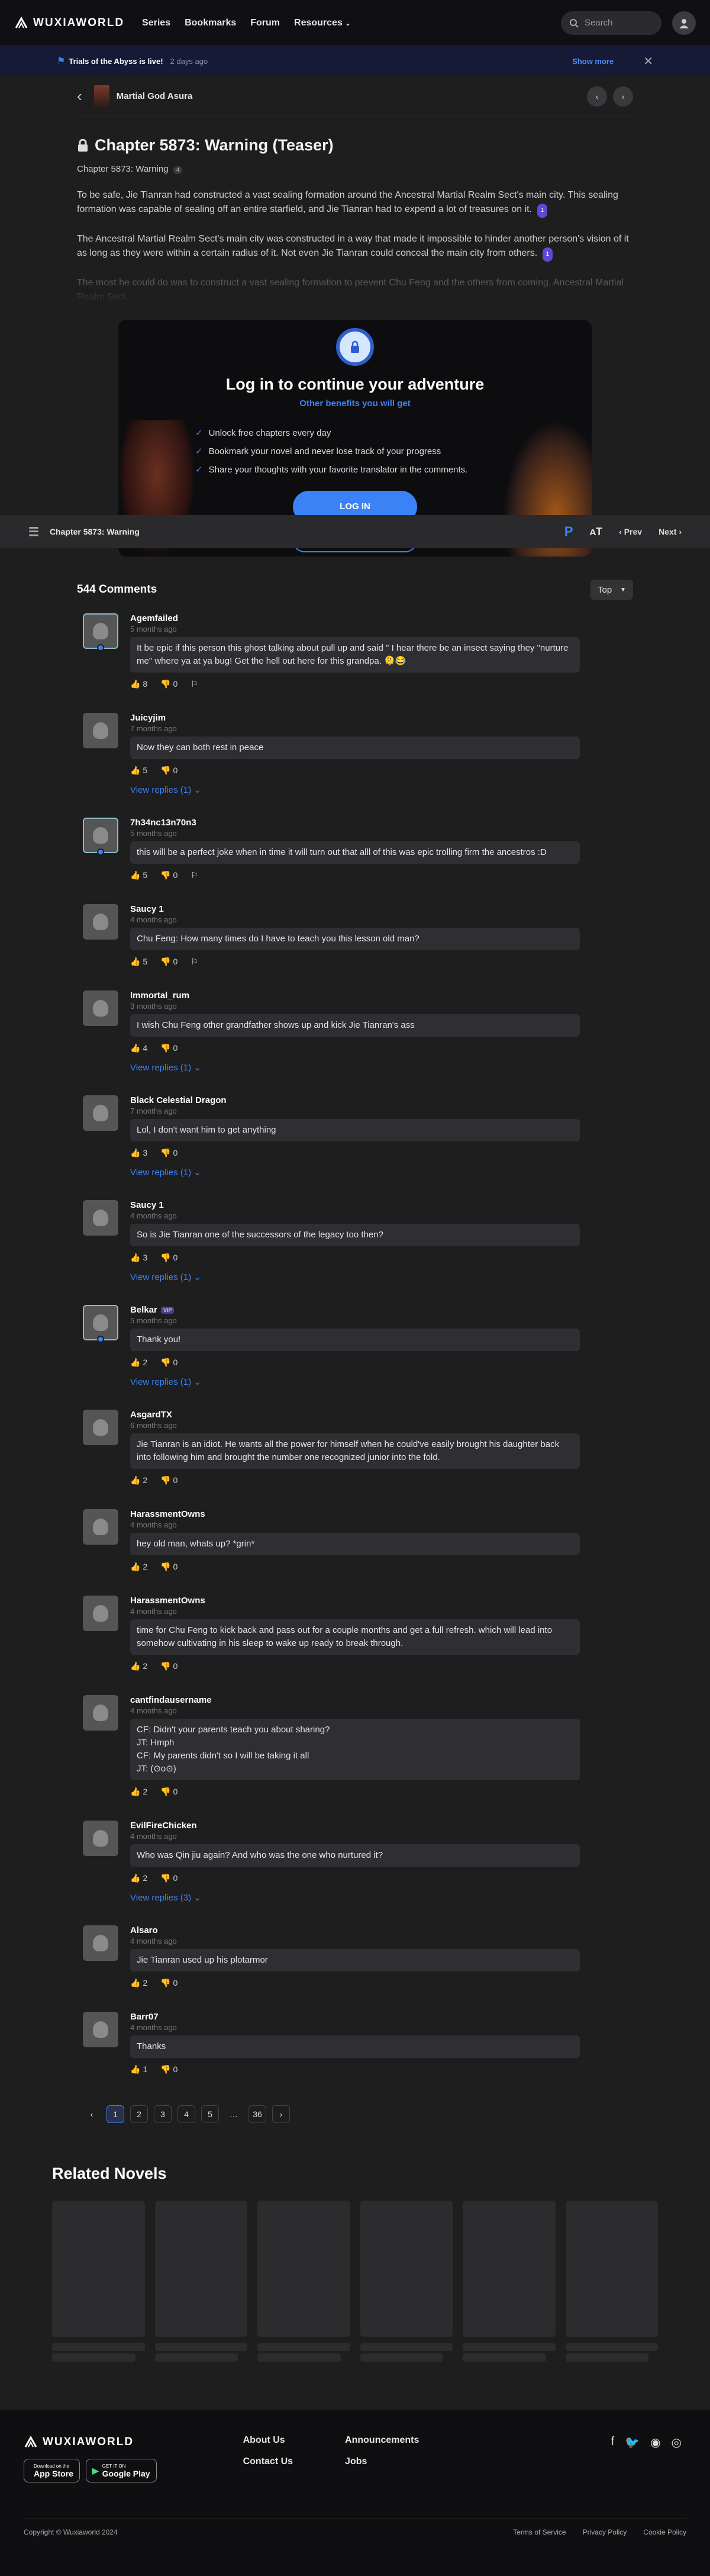  Describe the element at coordinates (381, 1415) in the screenshot. I see `comment-username: AsgardTX` at that location.